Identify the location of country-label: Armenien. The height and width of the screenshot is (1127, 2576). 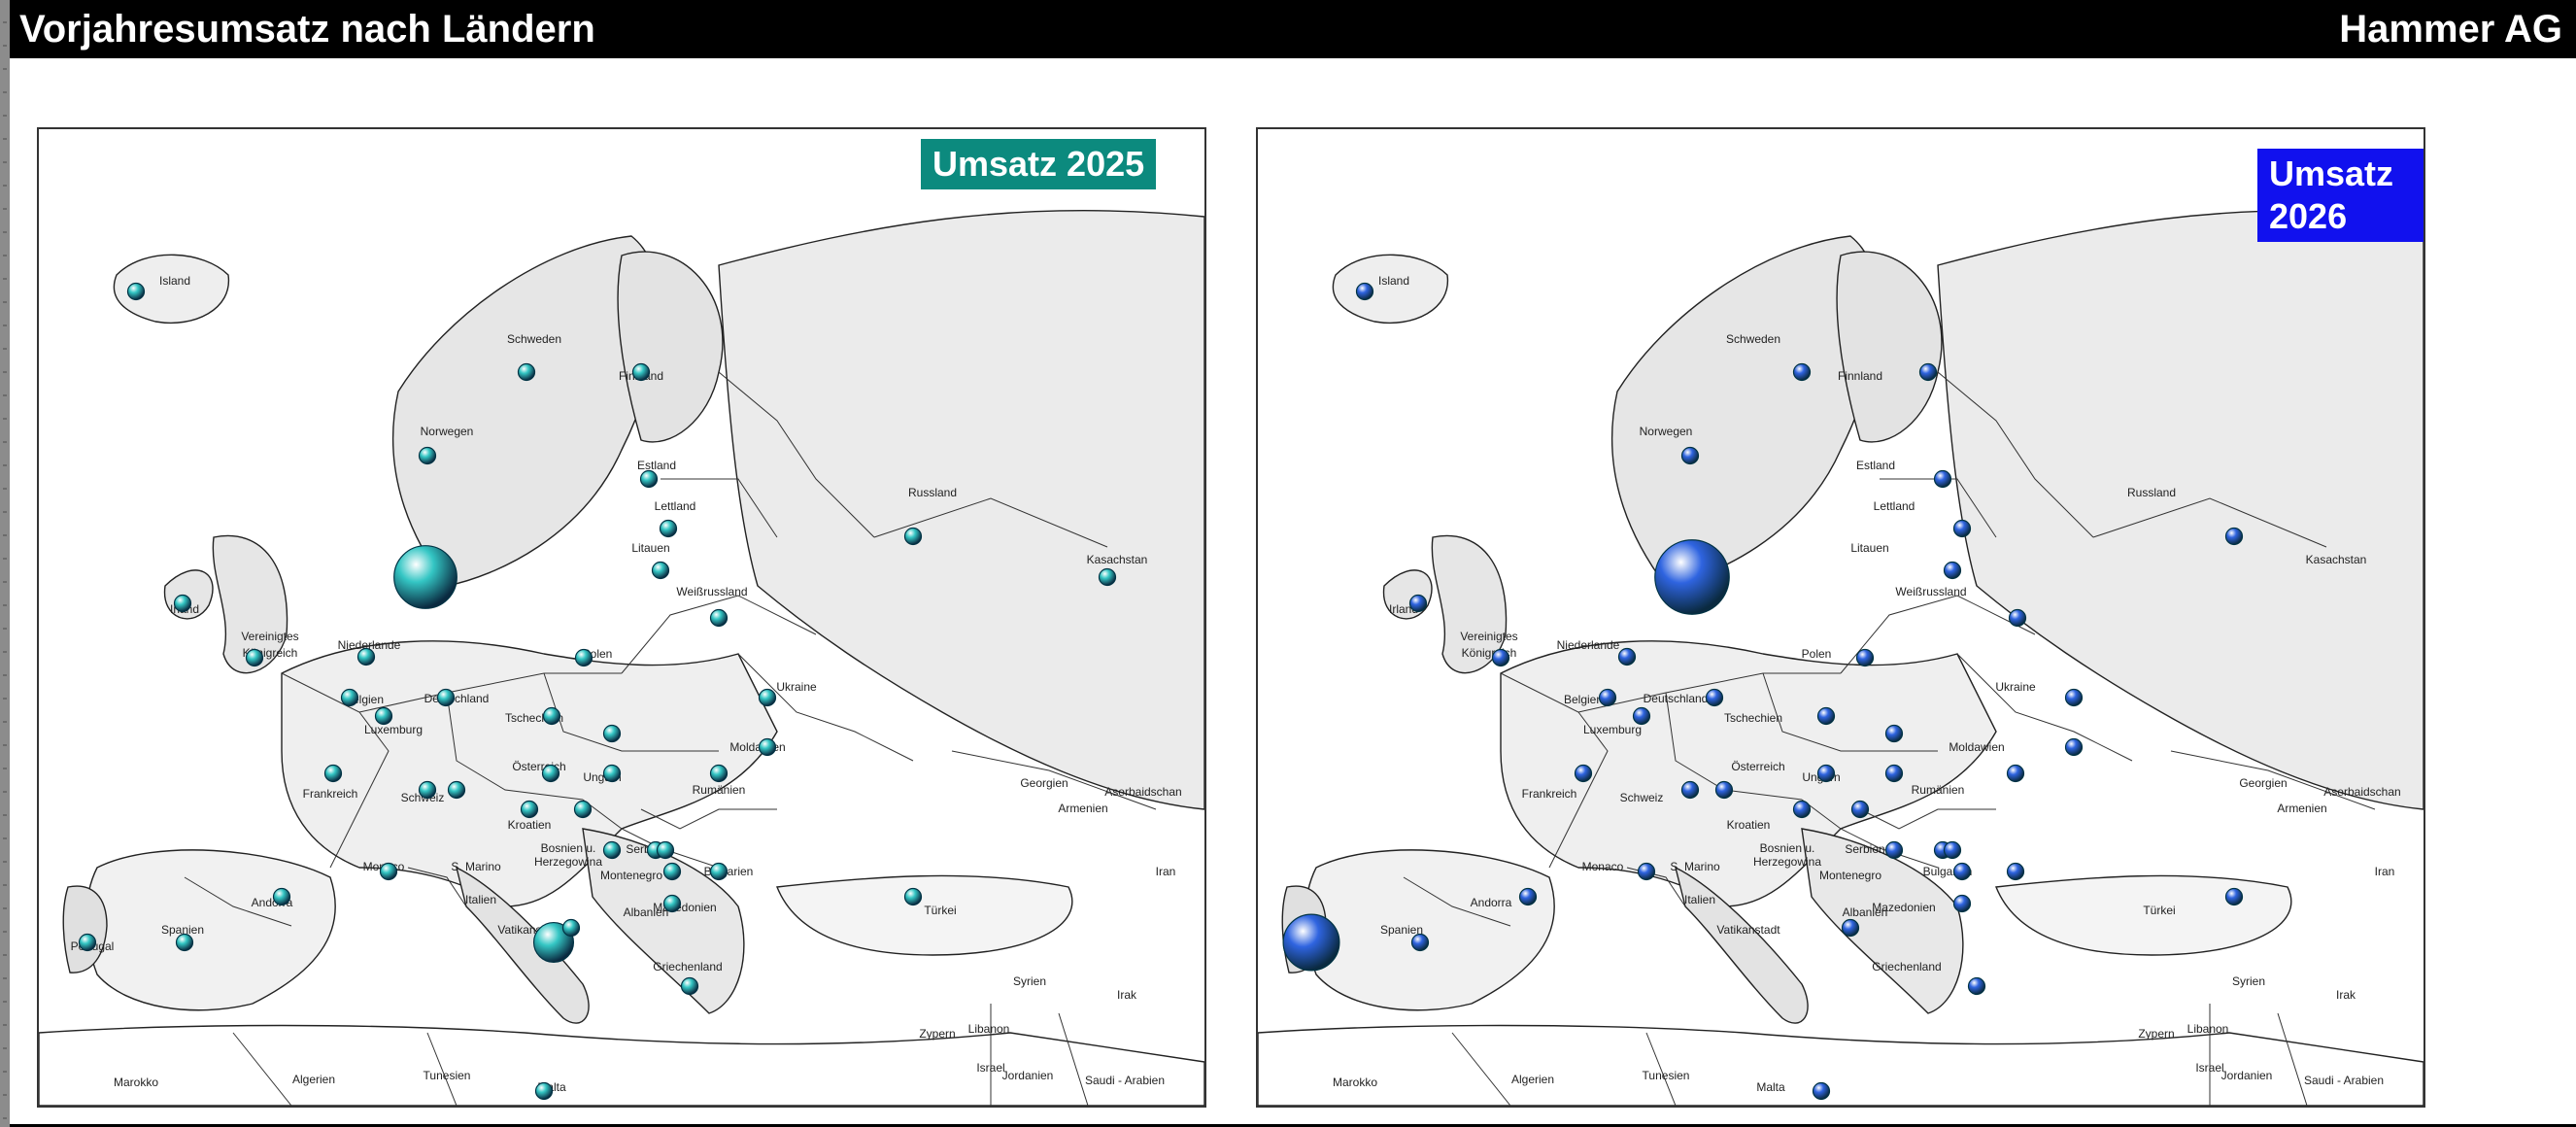
(2301, 809).